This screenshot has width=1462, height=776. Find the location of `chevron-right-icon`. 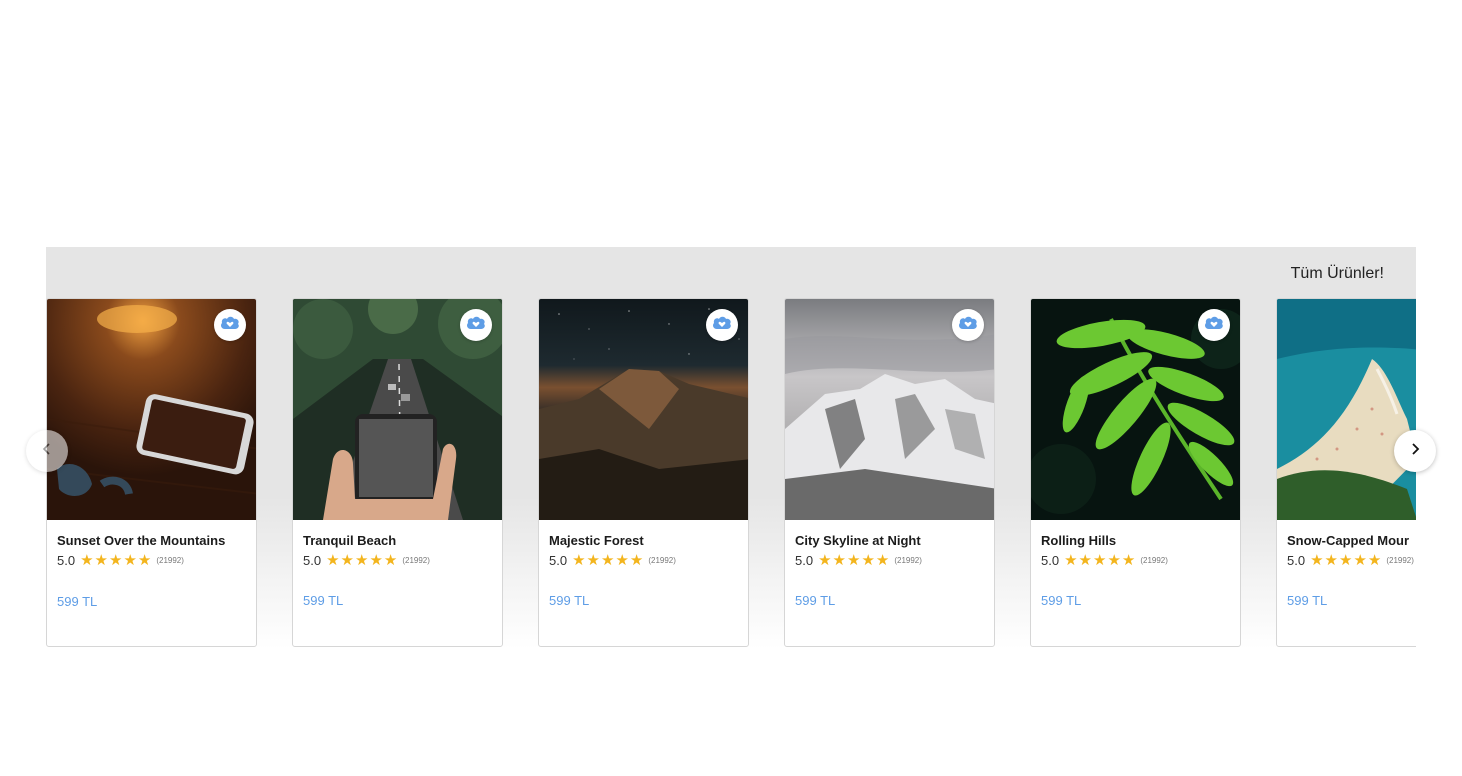

chevron-right-icon is located at coordinates (1415, 451).